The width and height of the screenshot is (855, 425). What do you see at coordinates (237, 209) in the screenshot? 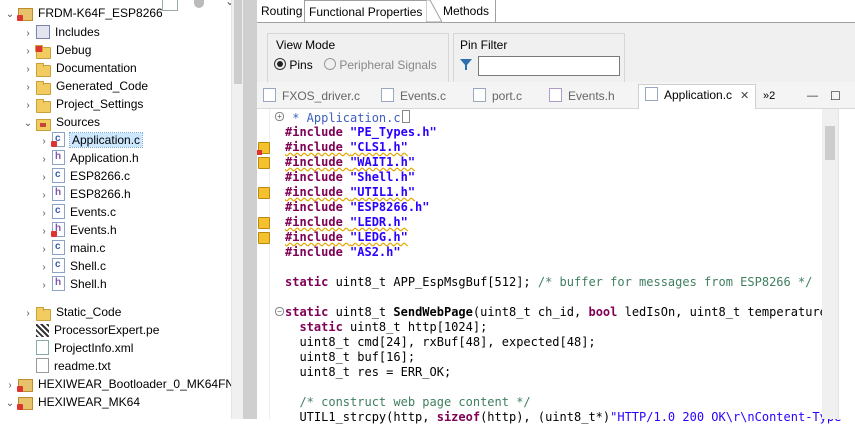
I see `explorer-scrollbar` at bounding box center [237, 209].